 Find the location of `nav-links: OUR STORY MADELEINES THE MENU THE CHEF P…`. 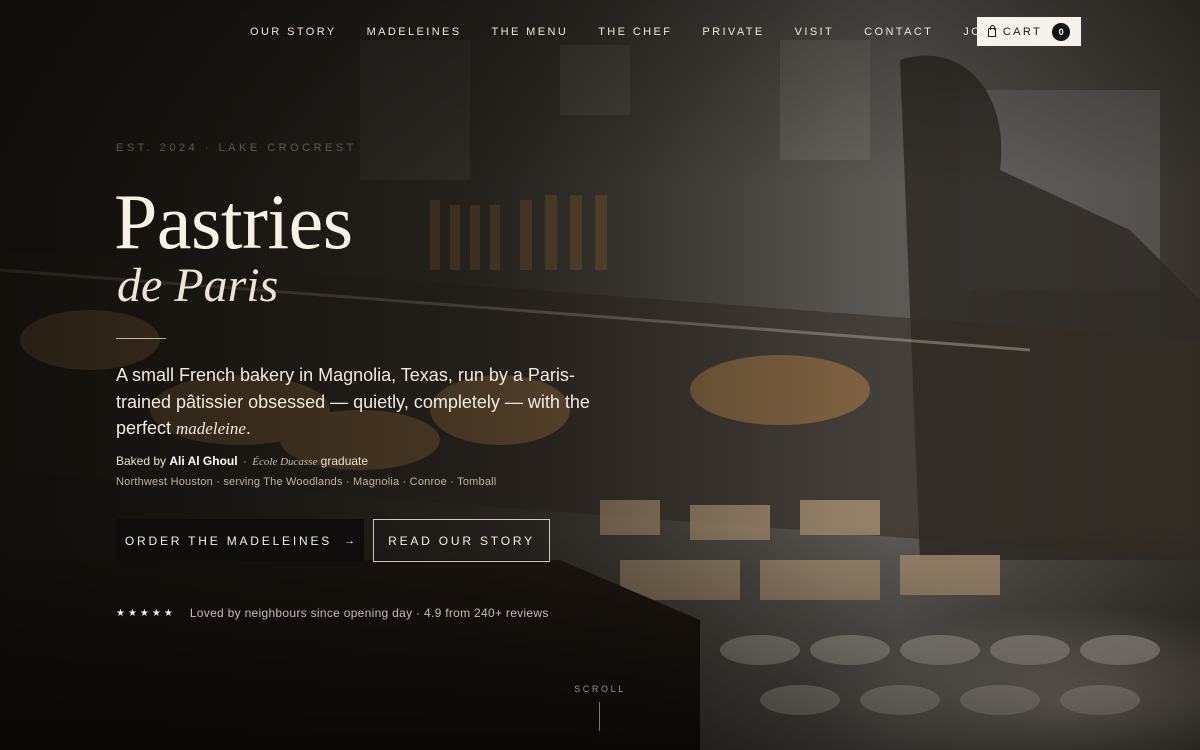

nav-links: OUR STORY MADELEINES THE MENU THE CHEF P… is located at coordinates (655, 32).